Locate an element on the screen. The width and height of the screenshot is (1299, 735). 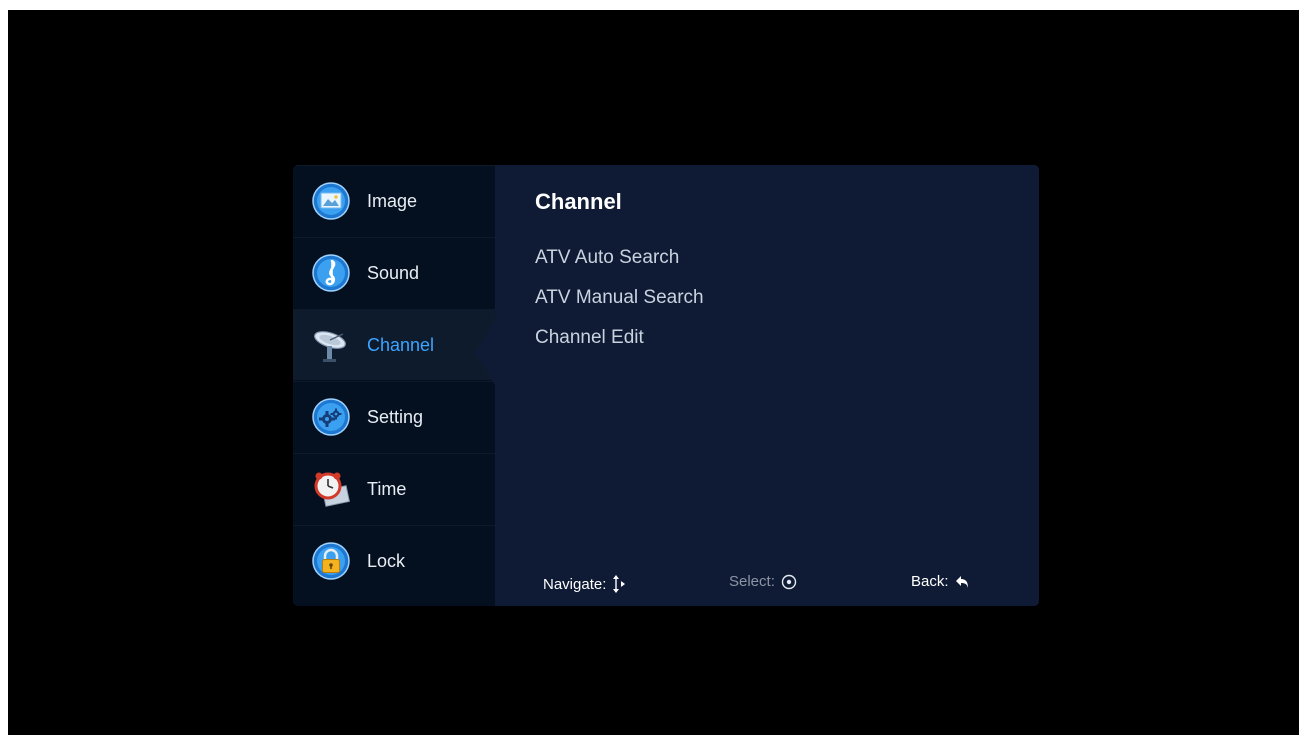
image-icon is located at coordinates (331, 201).